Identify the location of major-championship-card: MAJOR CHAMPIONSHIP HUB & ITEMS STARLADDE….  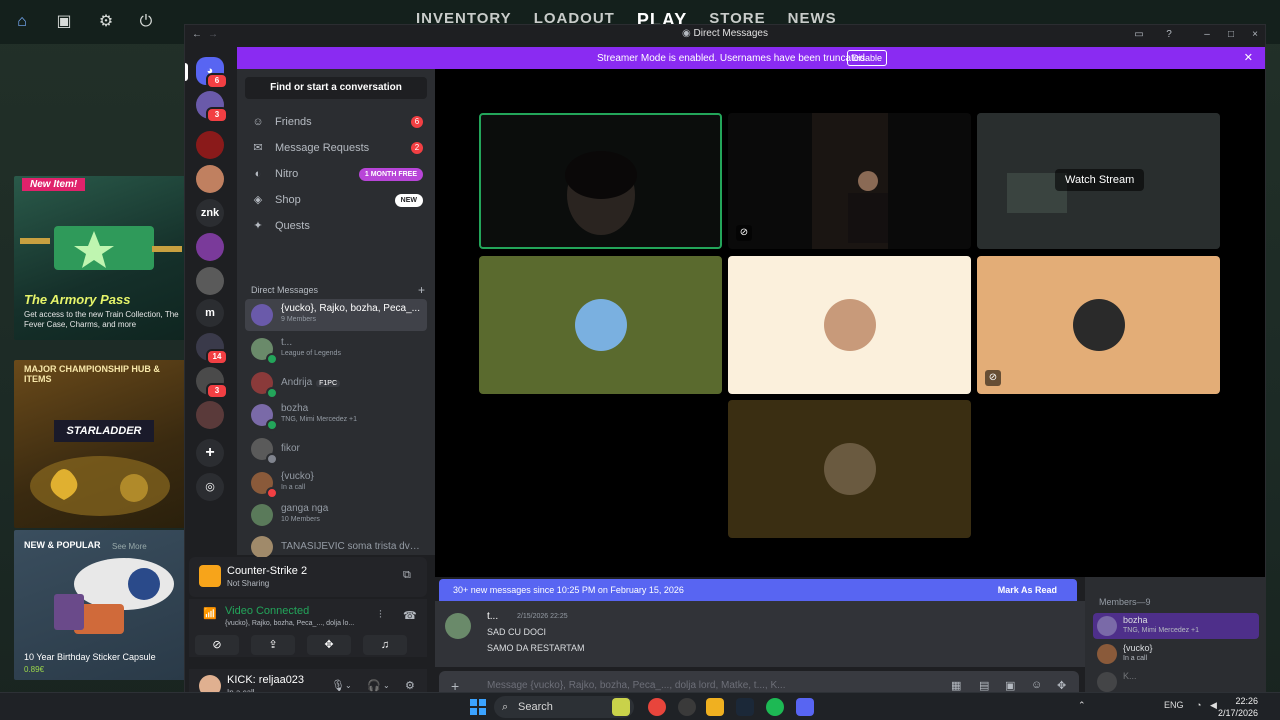
(100, 444).